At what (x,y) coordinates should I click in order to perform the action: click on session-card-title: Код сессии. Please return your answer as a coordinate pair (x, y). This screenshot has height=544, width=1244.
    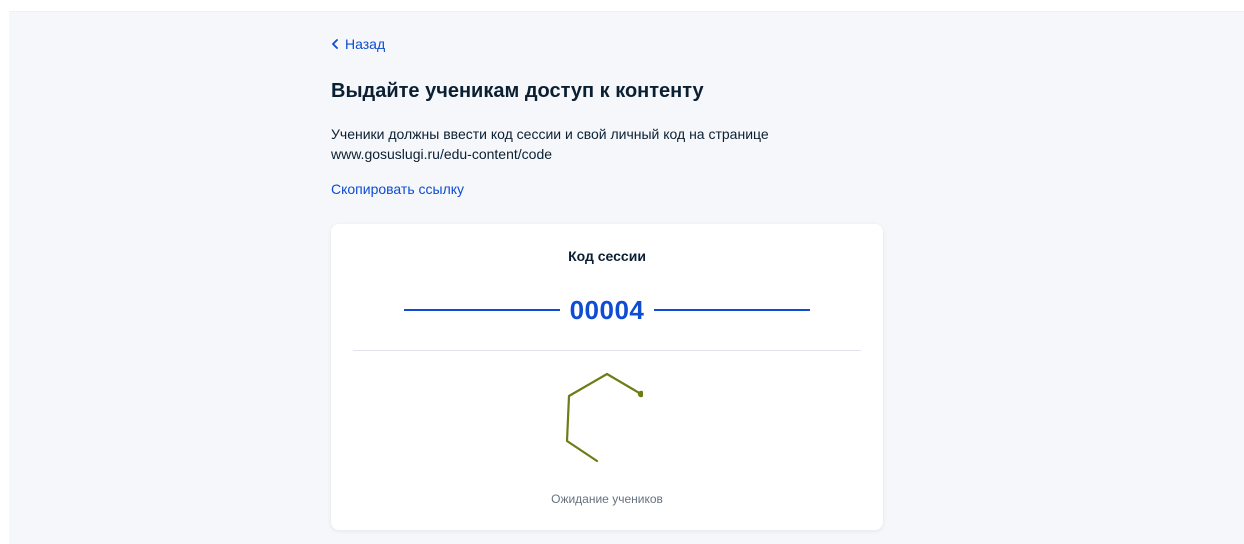
    Looking at the image, I should click on (607, 256).